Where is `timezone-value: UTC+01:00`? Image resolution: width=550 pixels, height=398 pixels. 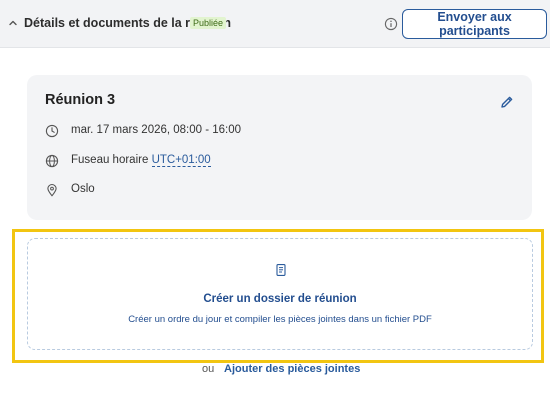 timezone-value: UTC+01:00 is located at coordinates (181, 160).